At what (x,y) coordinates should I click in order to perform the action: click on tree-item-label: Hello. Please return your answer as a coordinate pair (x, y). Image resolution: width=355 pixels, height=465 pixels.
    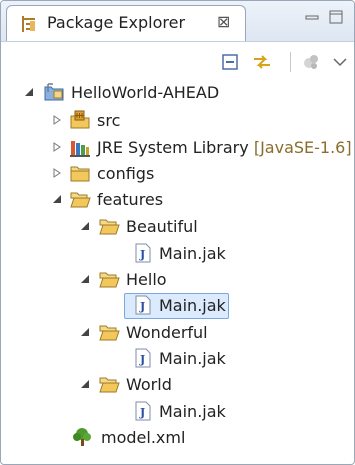
    Looking at the image, I should click on (146, 279).